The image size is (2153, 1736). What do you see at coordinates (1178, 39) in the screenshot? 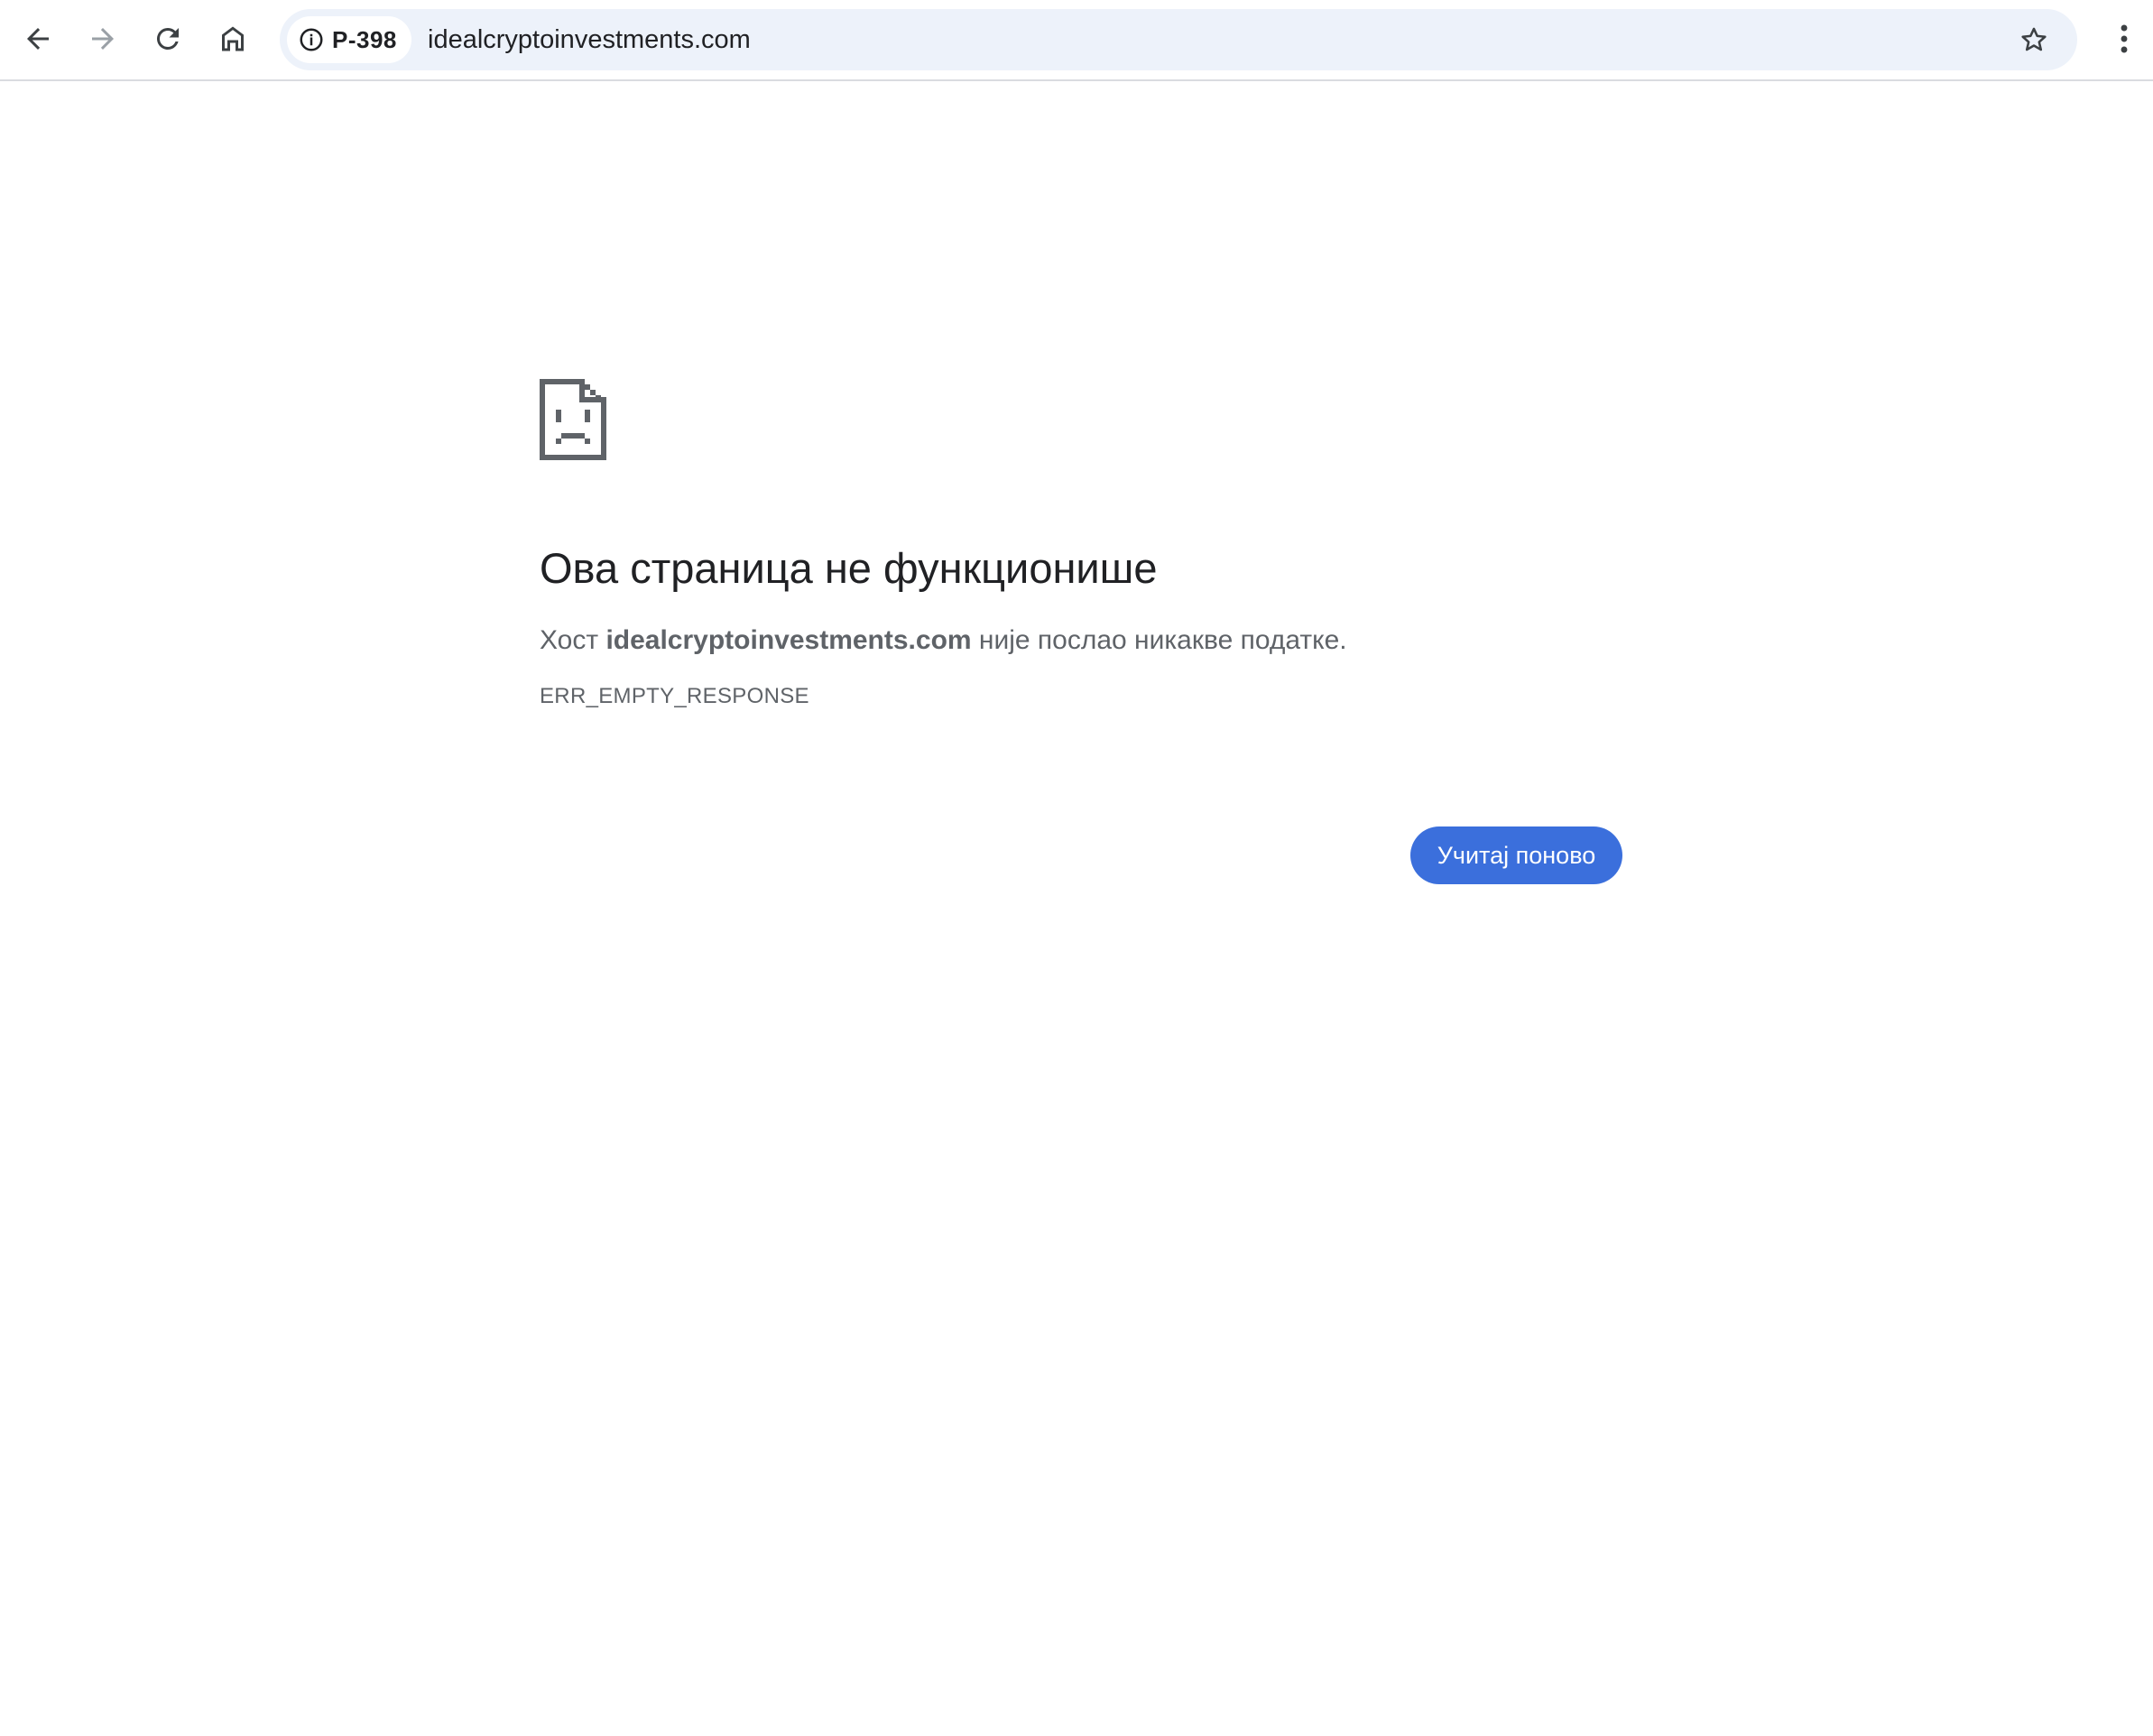
I see `address-bar: P-398 idealcryptoinvestments.com` at bounding box center [1178, 39].